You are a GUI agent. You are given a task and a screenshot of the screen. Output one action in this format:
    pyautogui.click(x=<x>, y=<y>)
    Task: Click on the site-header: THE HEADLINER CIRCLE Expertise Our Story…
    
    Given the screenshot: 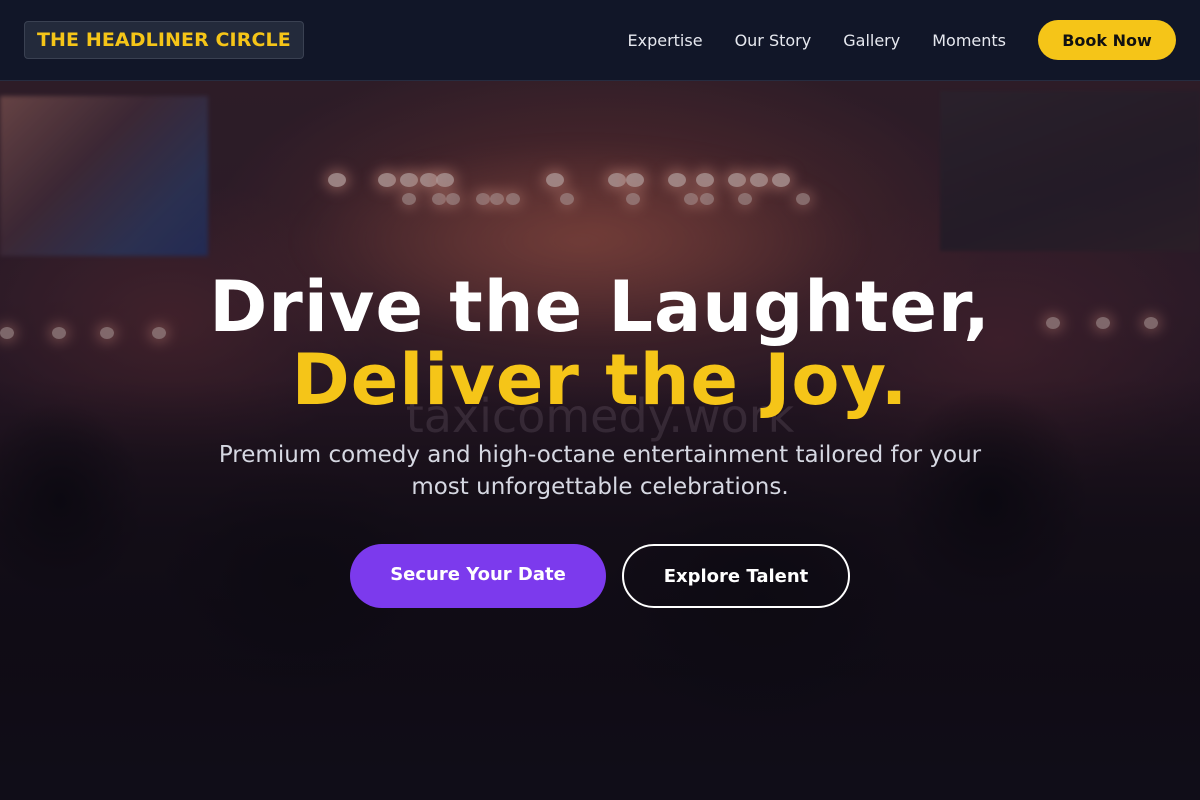 What is the action you would take?
    pyautogui.click(x=600, y=40)
    